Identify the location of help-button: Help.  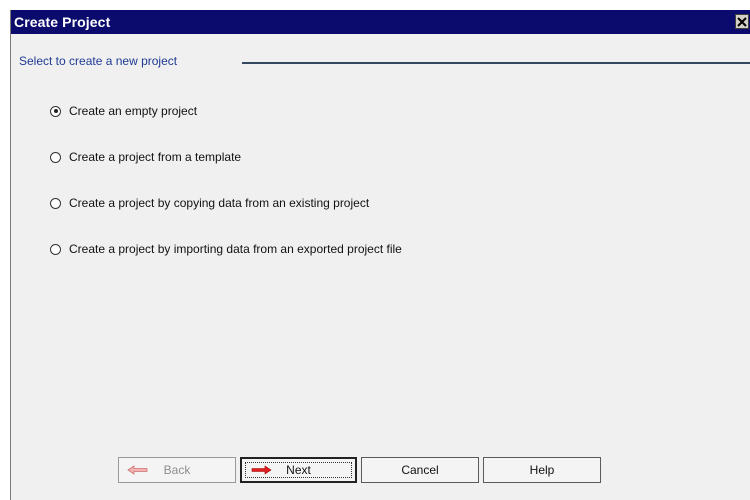
(542, 470).